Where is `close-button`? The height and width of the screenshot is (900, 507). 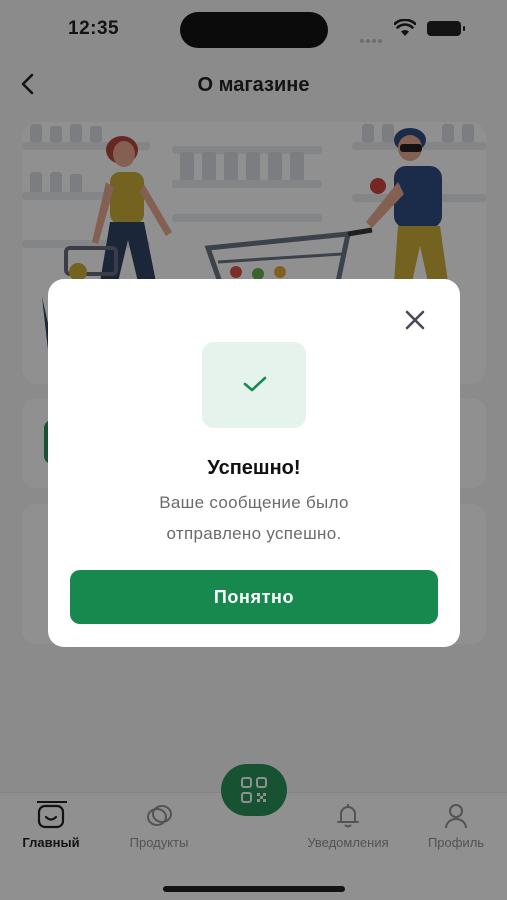 close-button is located at coordinates (415, 320).